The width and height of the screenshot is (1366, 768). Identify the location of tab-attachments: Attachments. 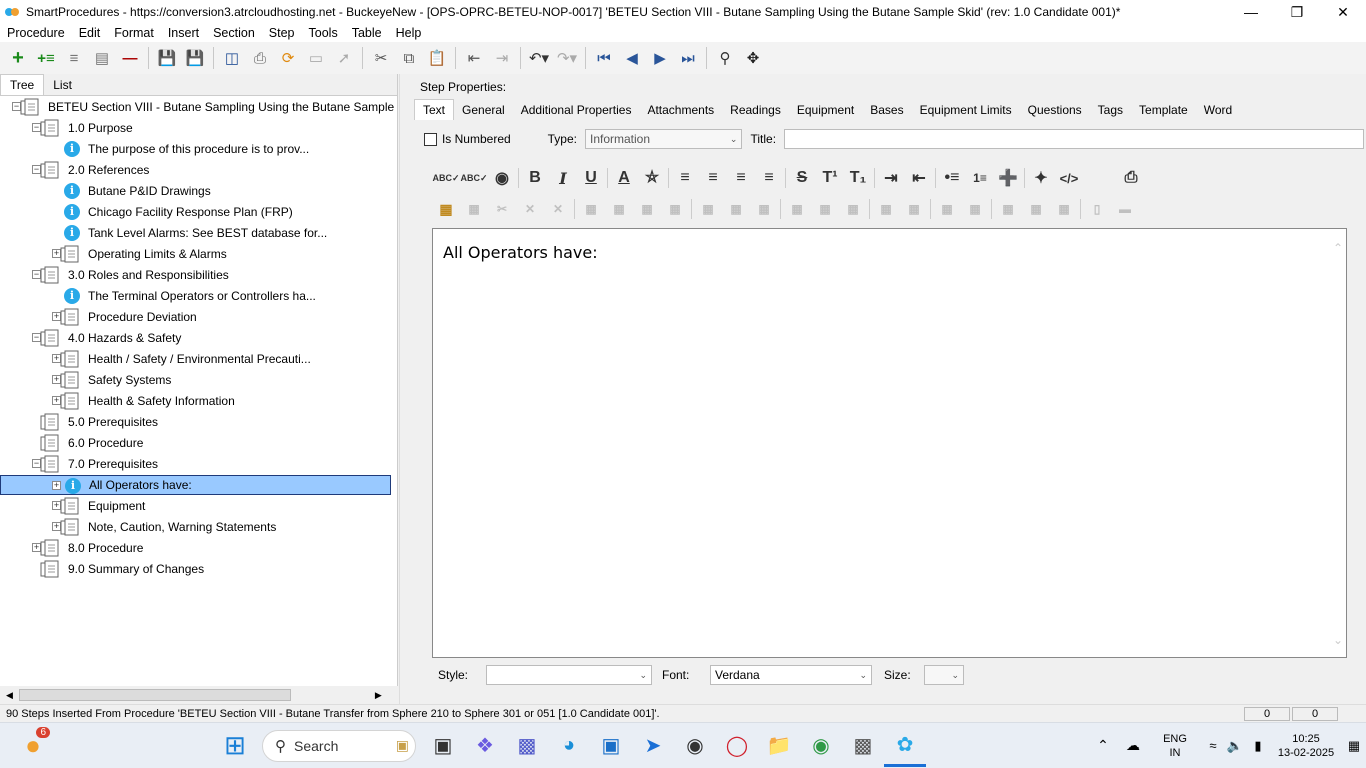
(680, 110).